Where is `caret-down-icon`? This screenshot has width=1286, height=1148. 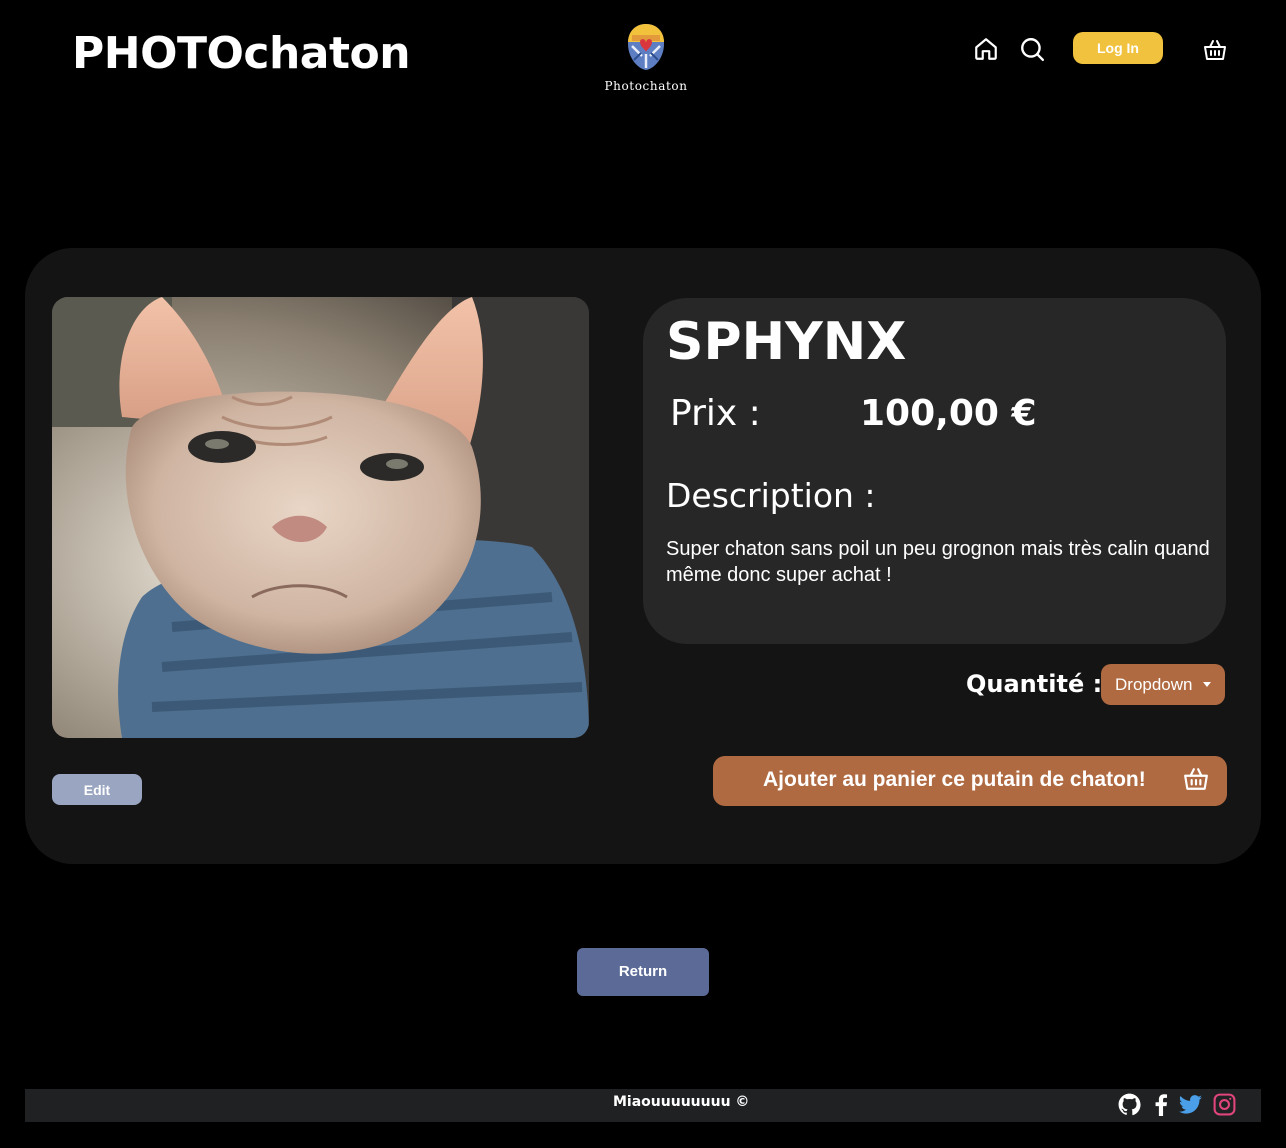
caret-down-icon is located at coordinates (1207, 684).